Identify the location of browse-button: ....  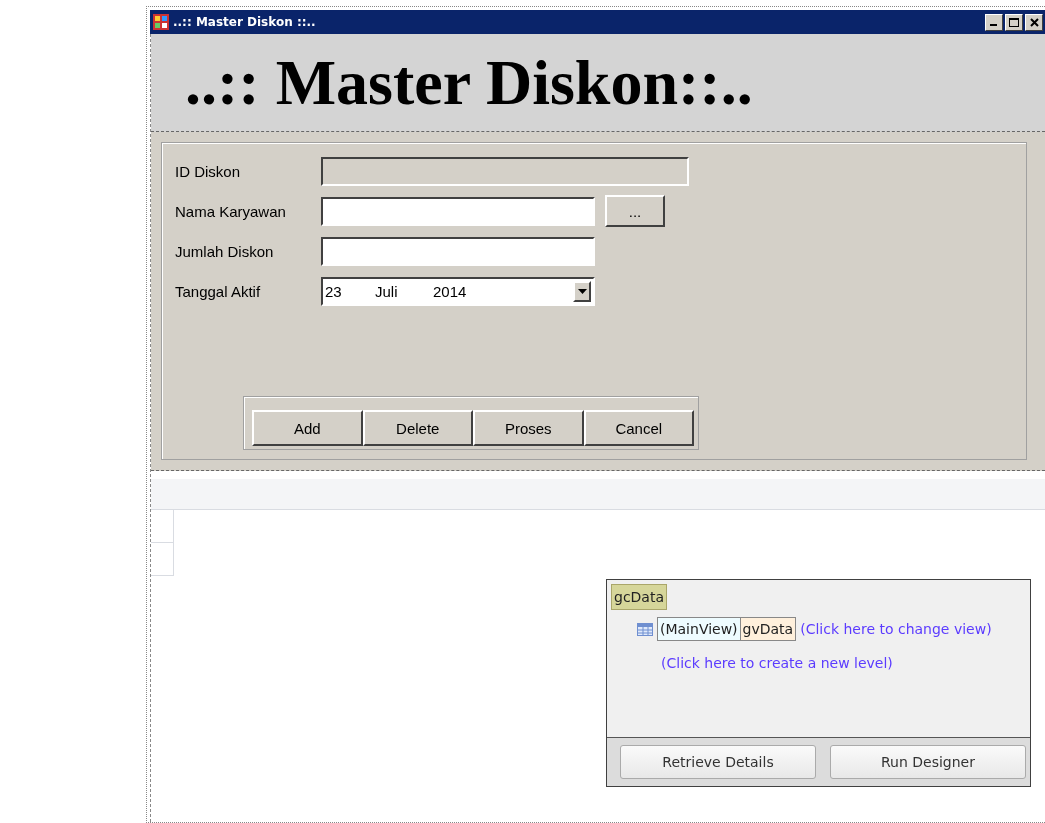
(635, 211).